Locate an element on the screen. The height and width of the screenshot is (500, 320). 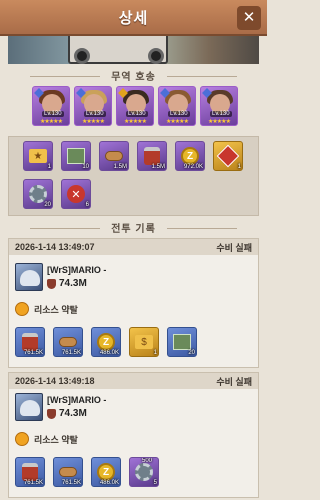
wood-icon: 1.5M is located at coordinates (114, 156).